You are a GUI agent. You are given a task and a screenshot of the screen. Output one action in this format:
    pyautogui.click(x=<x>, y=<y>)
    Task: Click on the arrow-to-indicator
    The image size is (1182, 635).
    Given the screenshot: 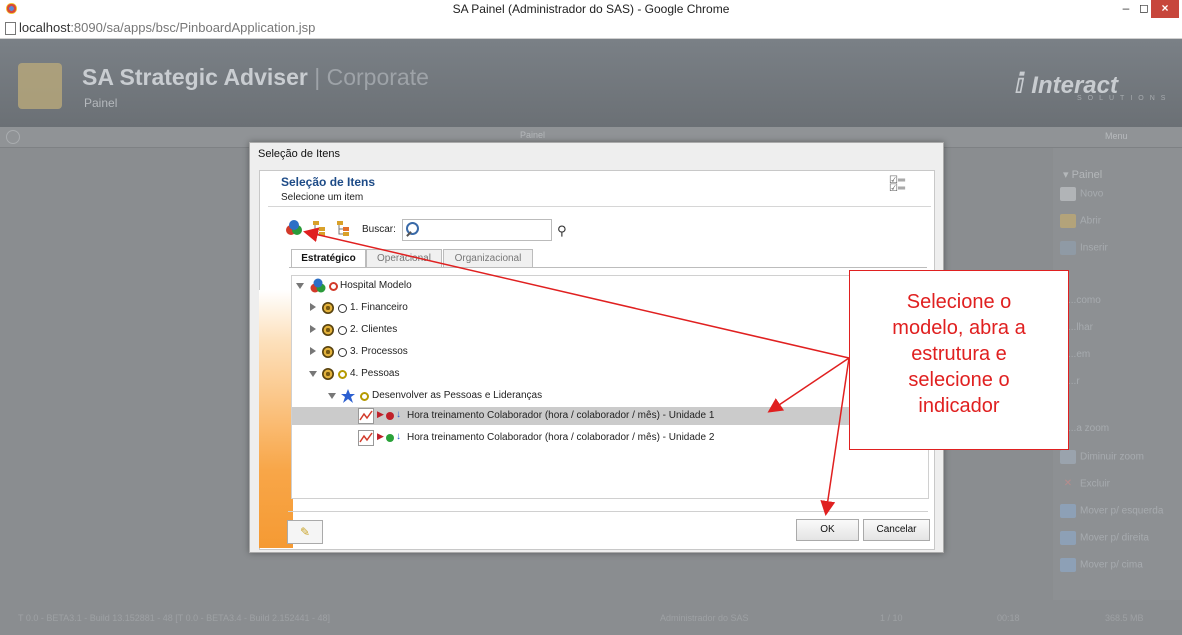 What is the action you would take?
    pyautogui.click(x=808, y=385)
    